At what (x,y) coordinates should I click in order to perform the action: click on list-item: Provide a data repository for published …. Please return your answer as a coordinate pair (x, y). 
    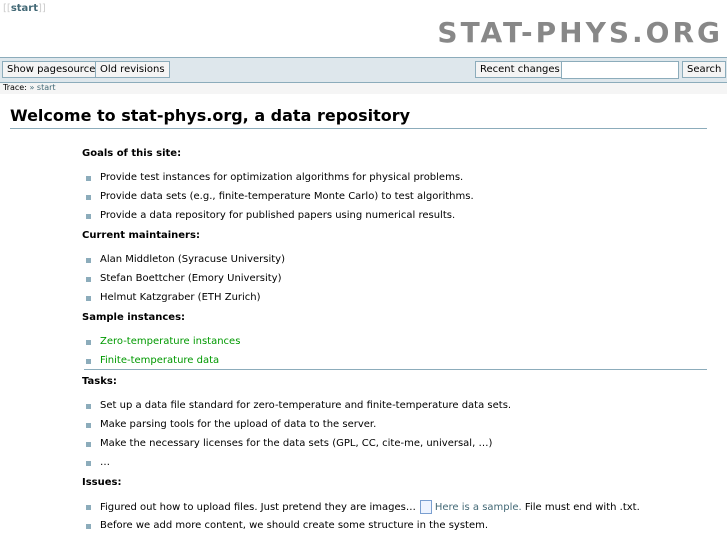
    Looking at the image, I should click on (394, 218).